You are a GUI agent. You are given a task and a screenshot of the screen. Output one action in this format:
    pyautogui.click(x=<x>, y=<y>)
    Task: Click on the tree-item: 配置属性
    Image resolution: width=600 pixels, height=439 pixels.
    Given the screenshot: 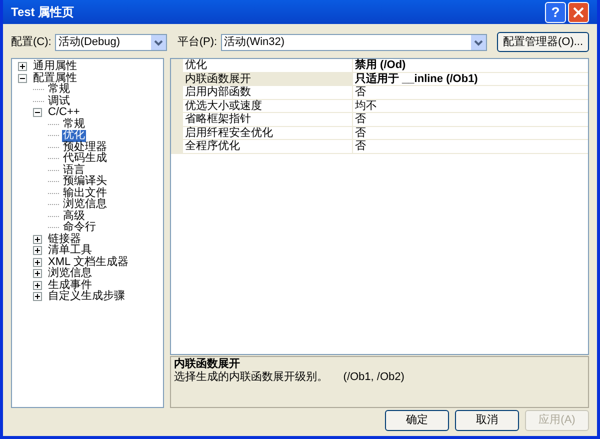 What is the action you would take?
    pyautogui.click(x=55, y=78)
    